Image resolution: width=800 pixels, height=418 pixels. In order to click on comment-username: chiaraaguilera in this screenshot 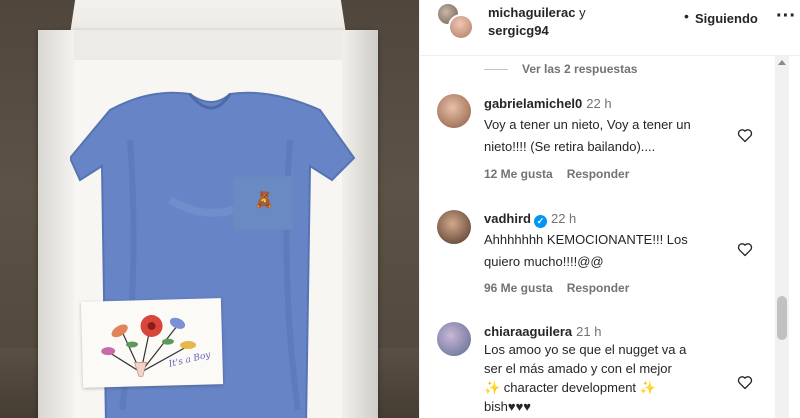, I will do `click(528, 331)`.